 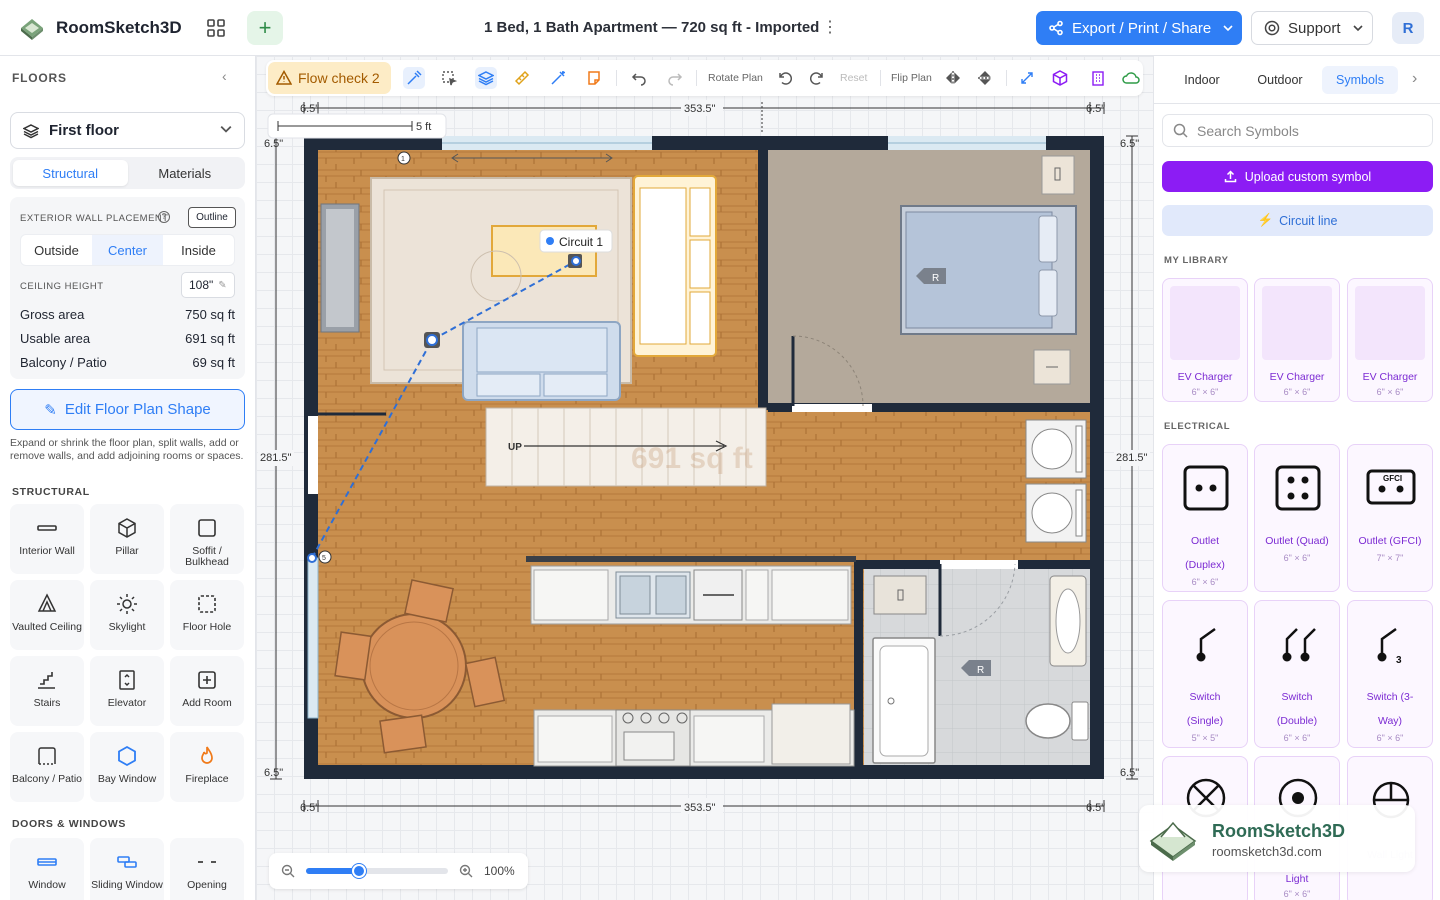 What do you see at coordinates (1408, 28) in the screenshot?
I see `user-avatar: R` at bounding box center [1408, 28].